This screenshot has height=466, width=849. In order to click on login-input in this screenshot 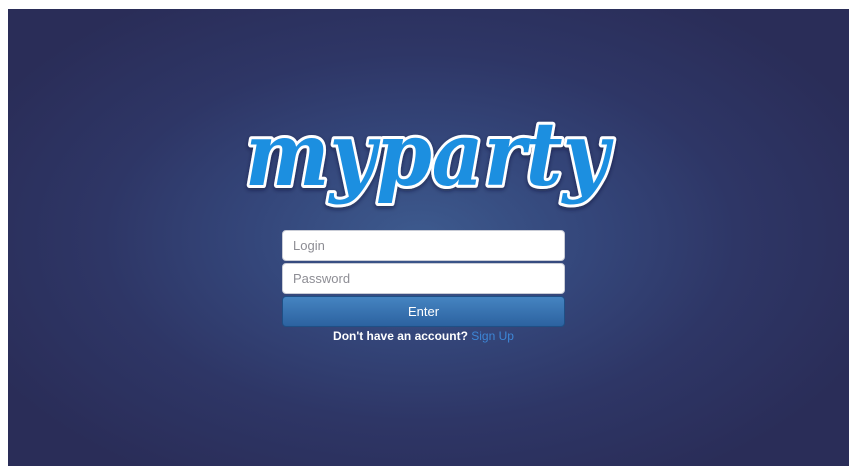, I will do `click(423, 245)`.